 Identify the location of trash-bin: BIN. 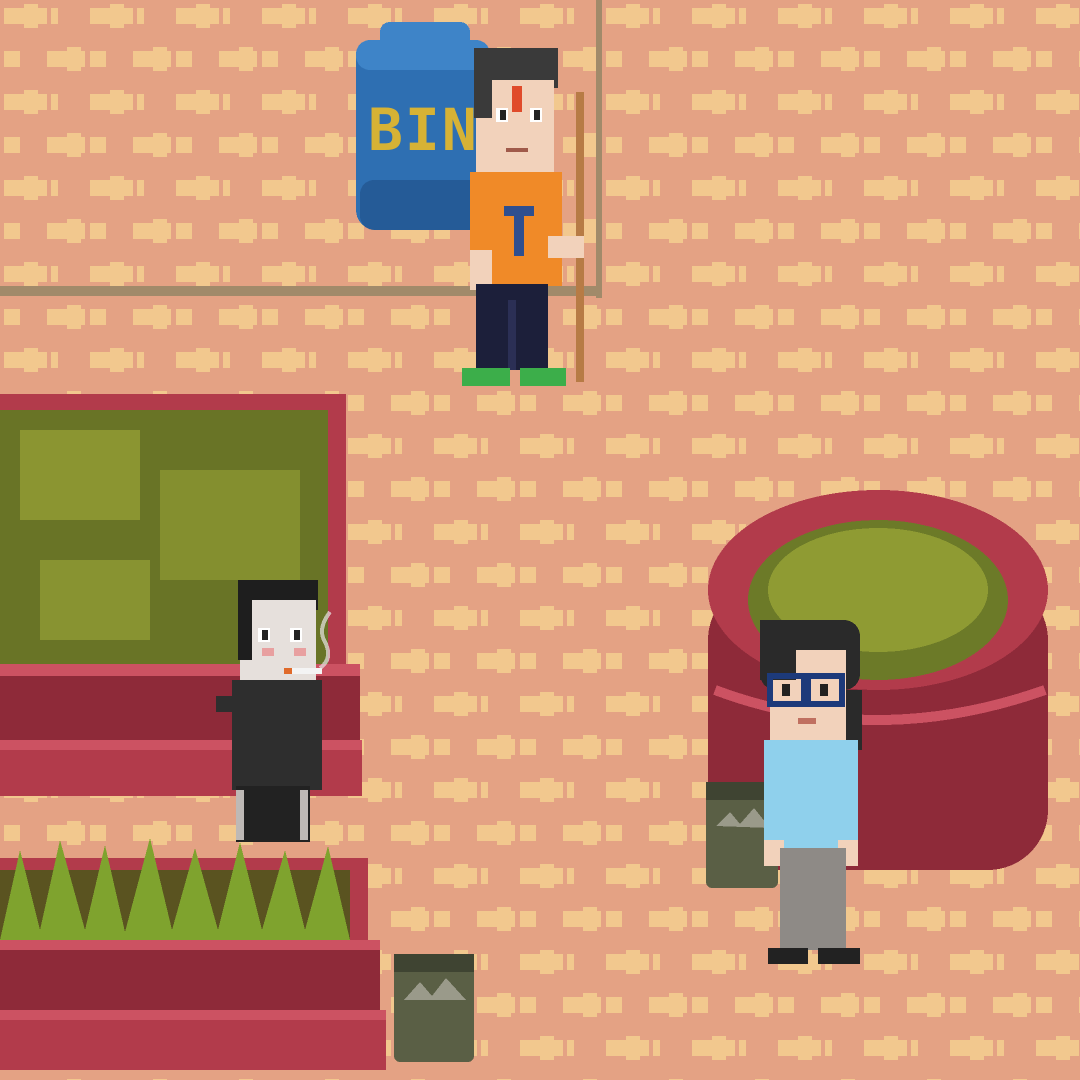
(423, 126).